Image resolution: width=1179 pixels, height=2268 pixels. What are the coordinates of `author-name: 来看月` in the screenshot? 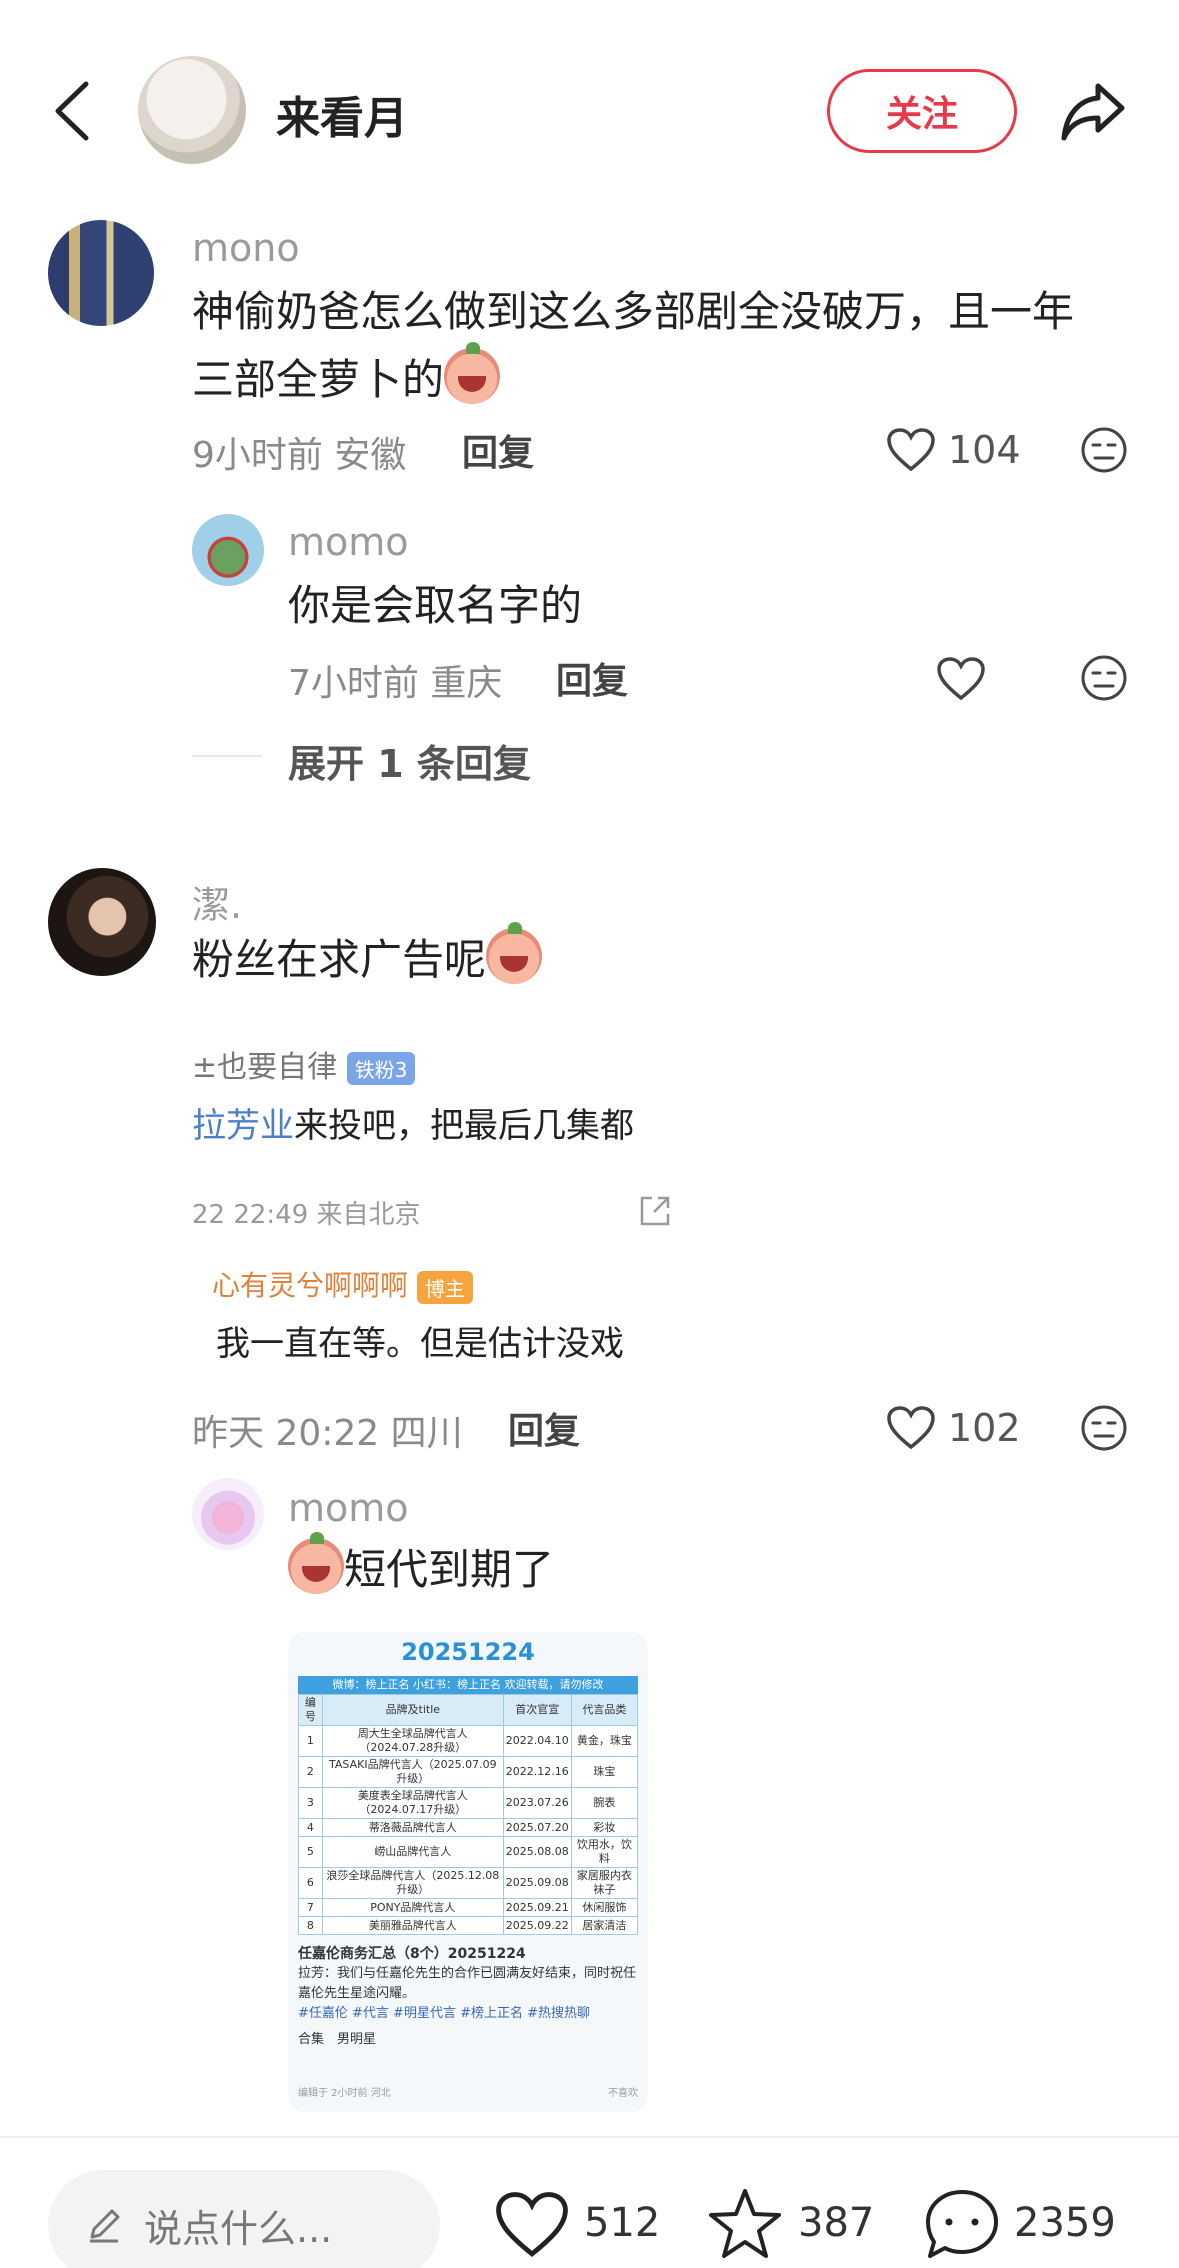 It's located at (342, 114).